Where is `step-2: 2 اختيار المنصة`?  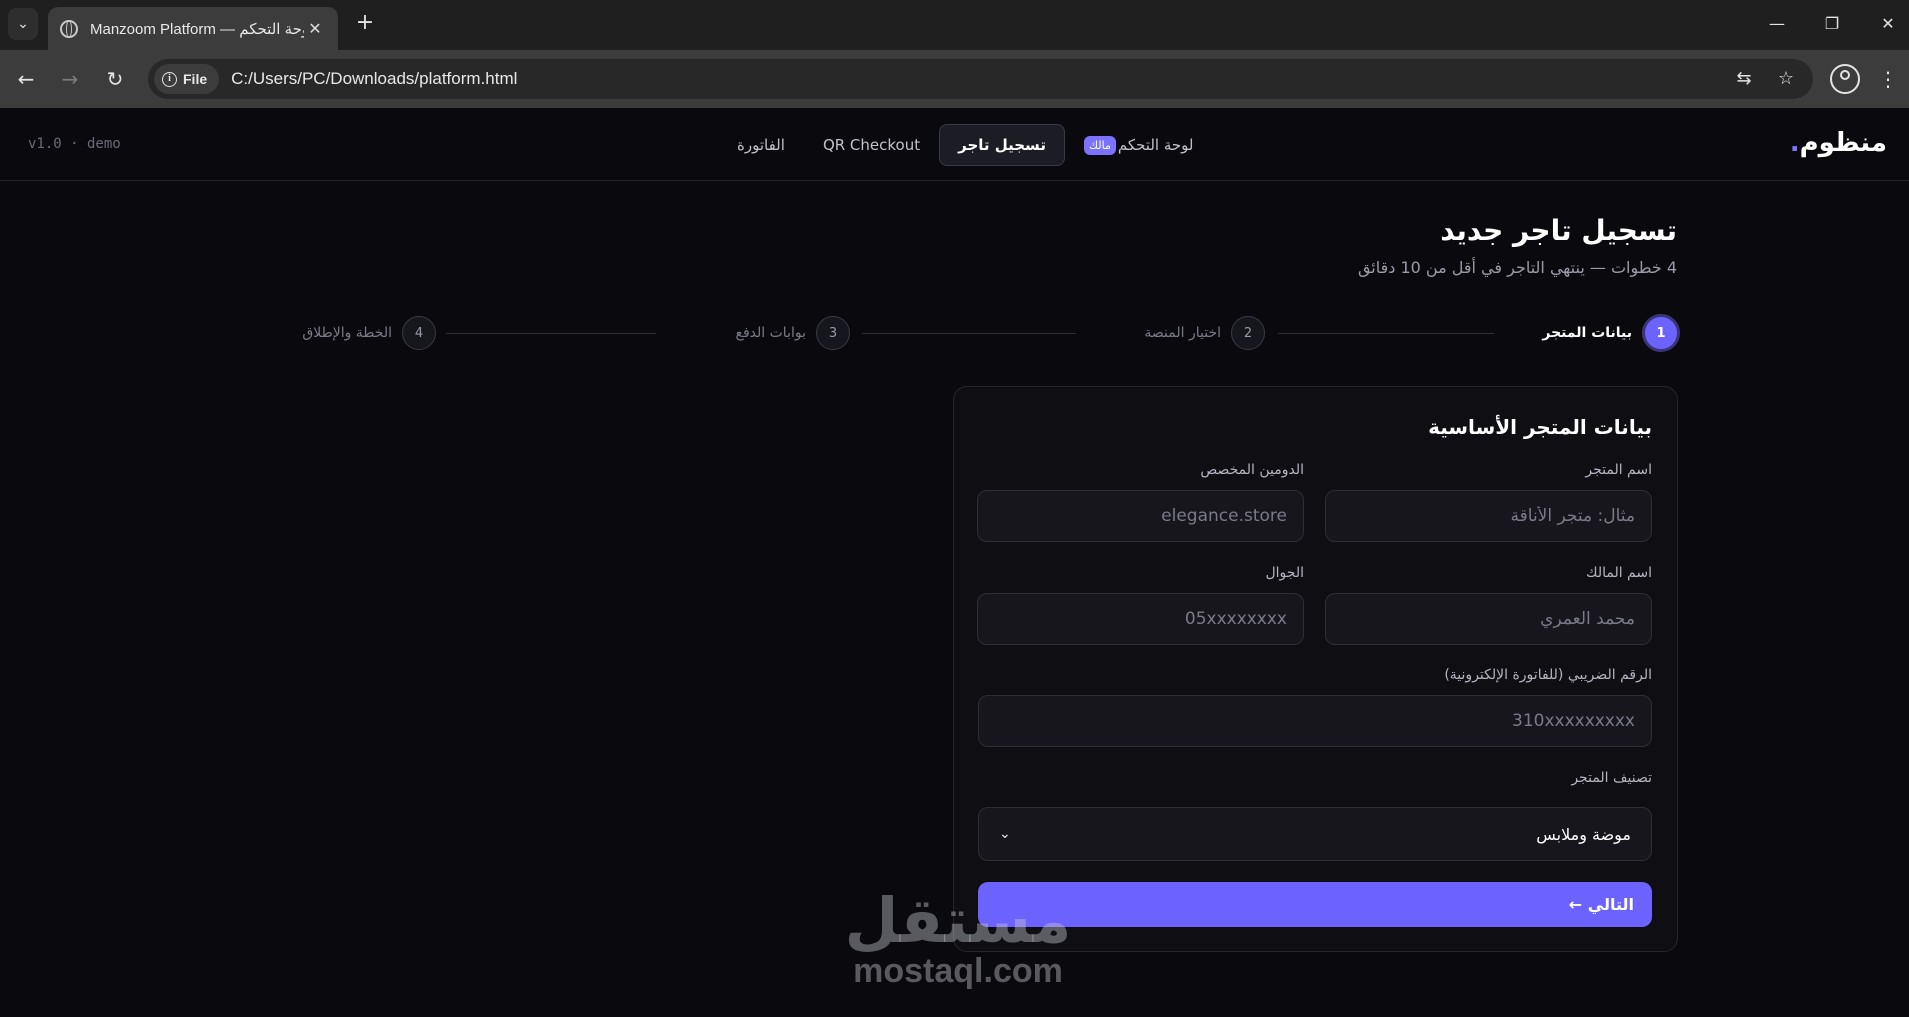 step-2: 2 اختيار المنصة is located at coordinates (1204, 333).